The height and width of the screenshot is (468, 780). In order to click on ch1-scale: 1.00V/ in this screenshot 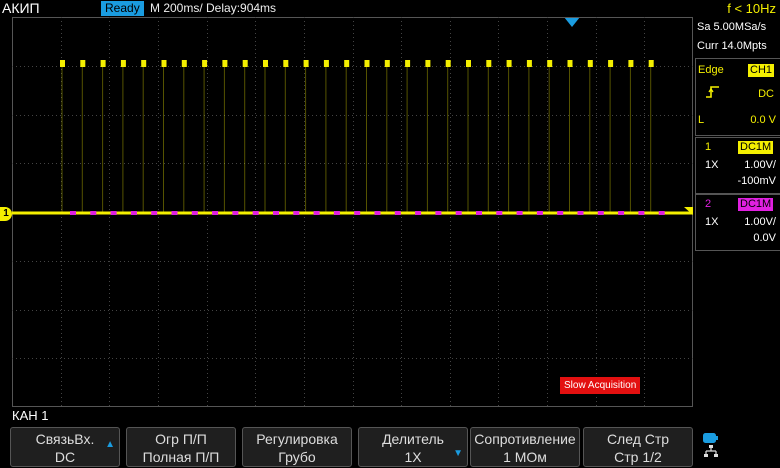, I will do `click(760, 165)`.